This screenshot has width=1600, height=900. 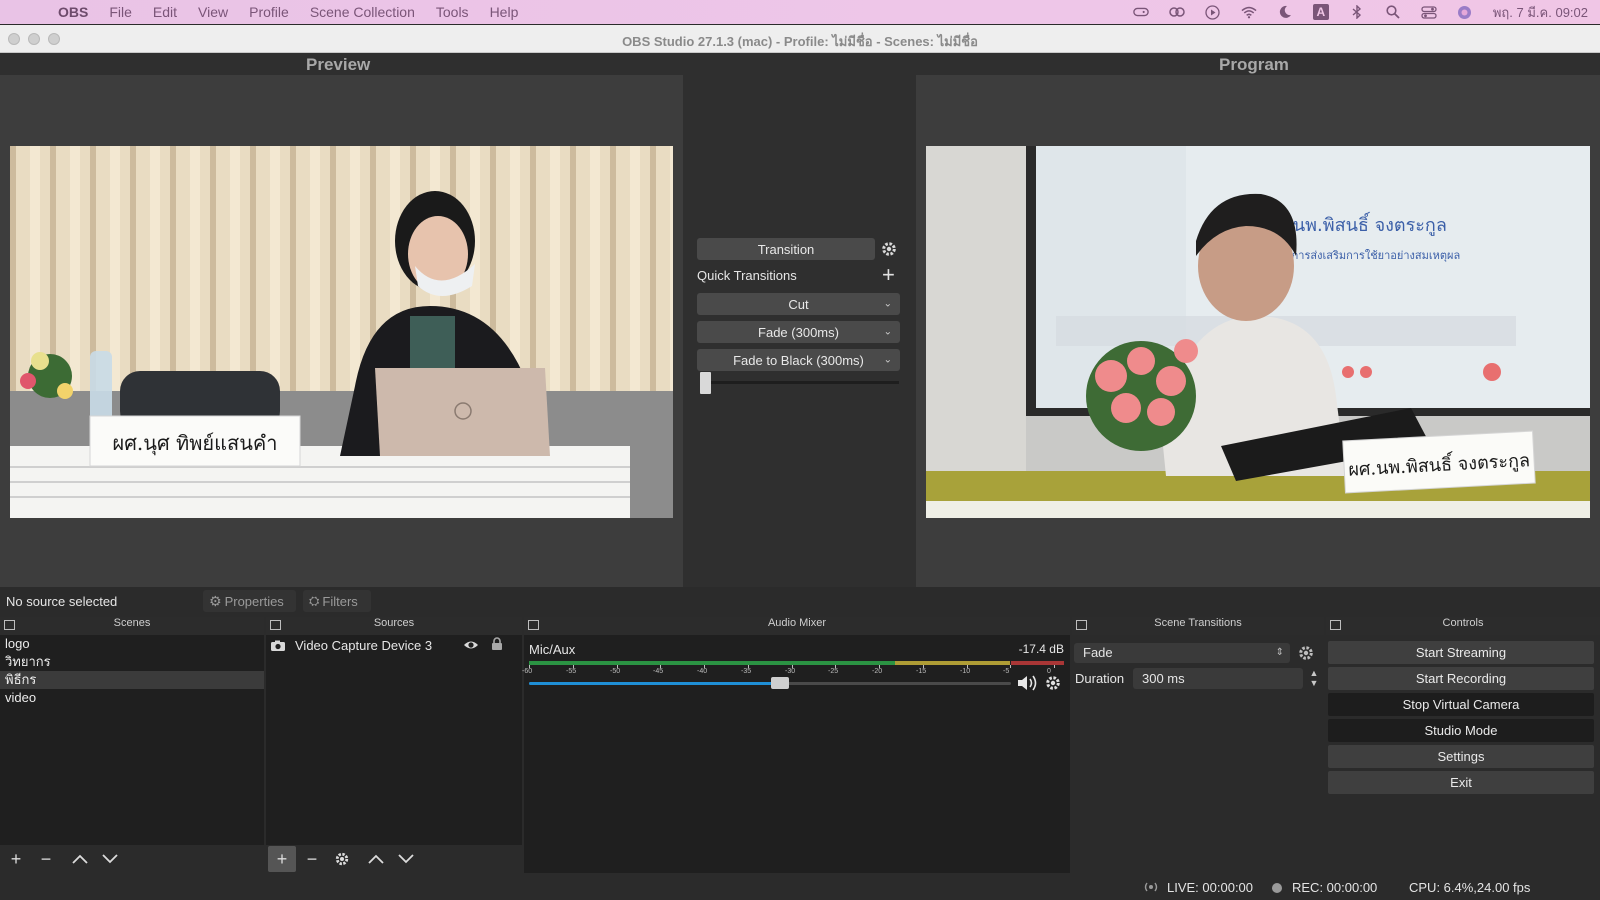 I want to click on volume-slider-handle, so click(x=780, y=683).